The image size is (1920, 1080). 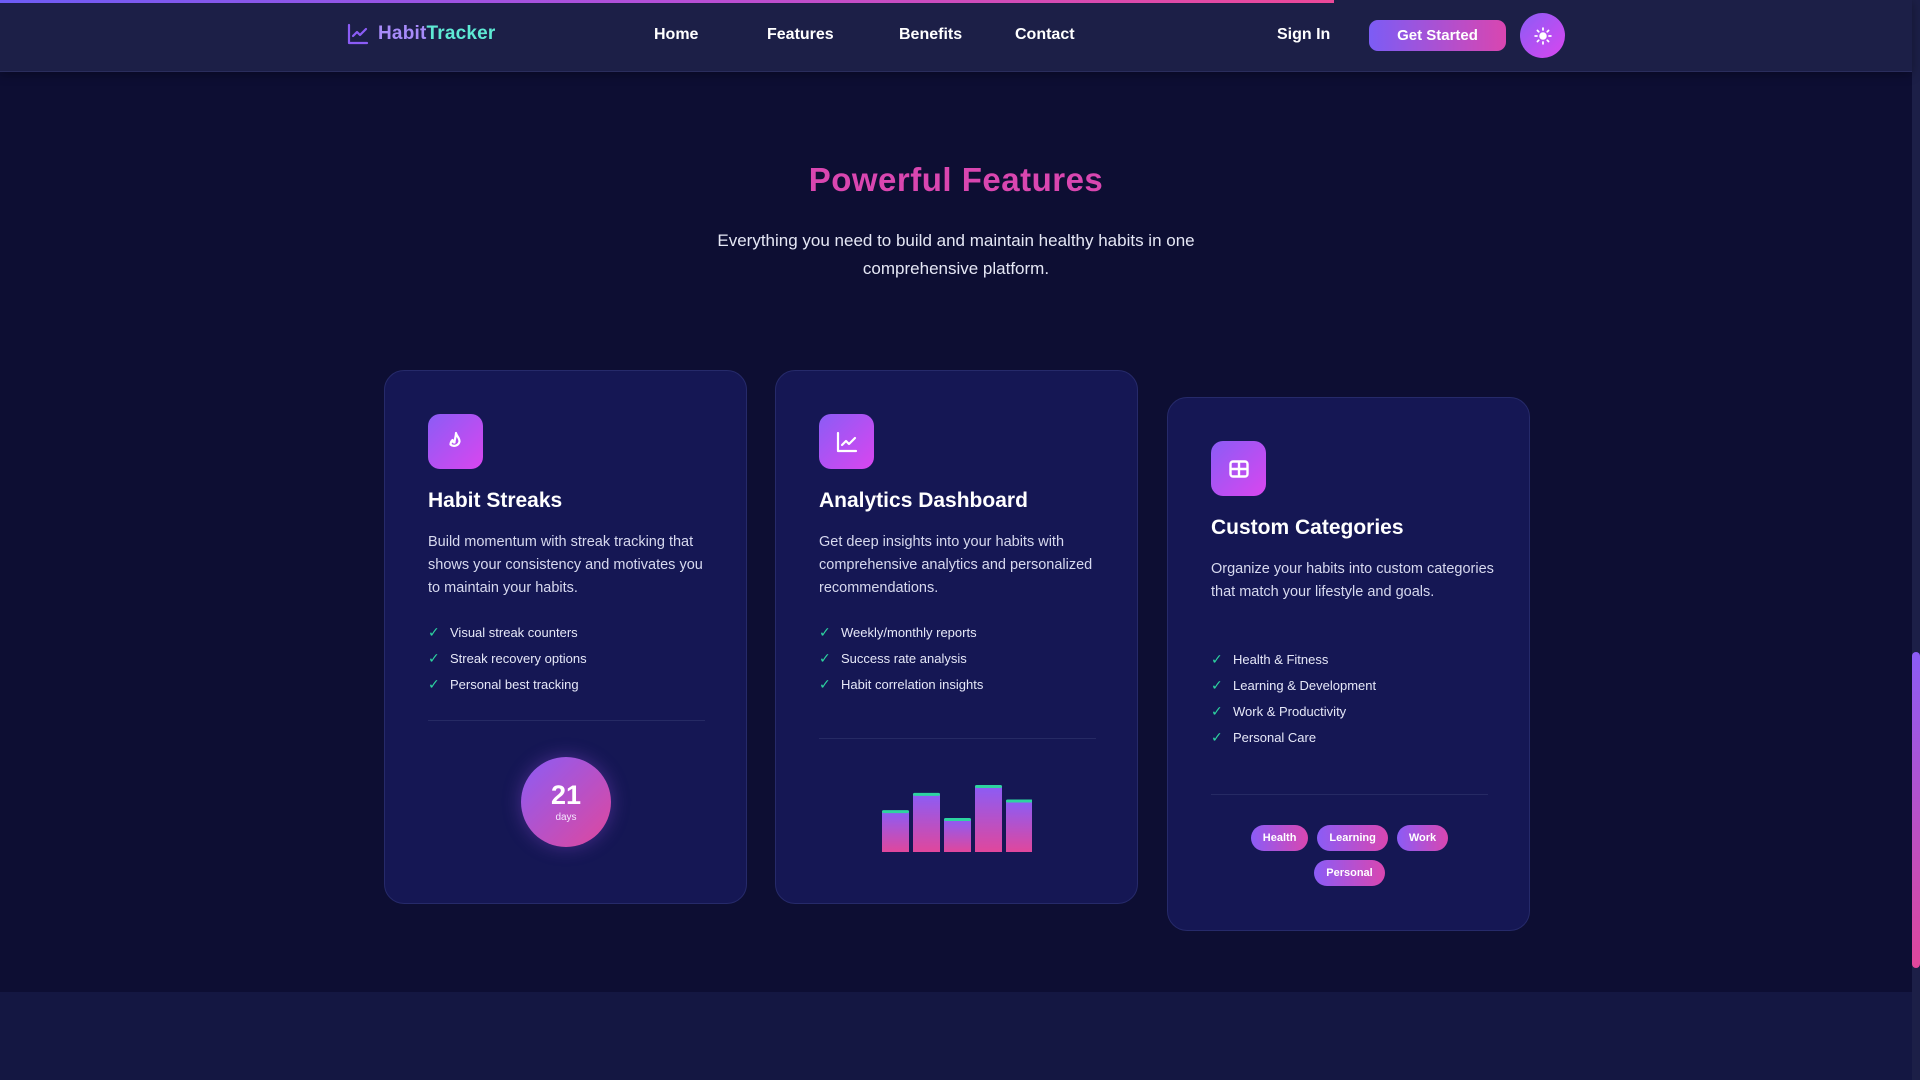 What do you see at coordinates (1045, 35) in the screenshot?
I see `nav-link-contact: Contact` at bounding box center [1045, 35].